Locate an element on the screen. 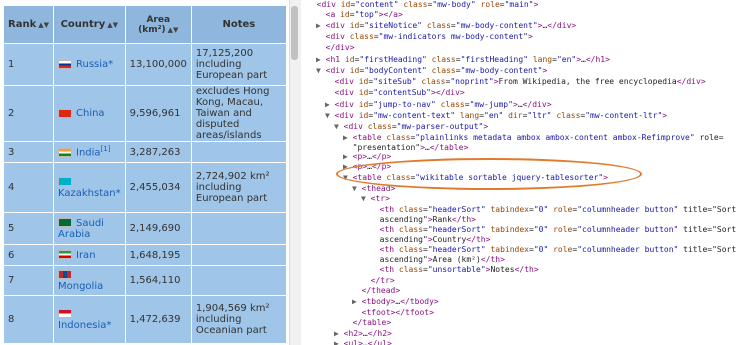  area-cell: 2,455,034 is located at coordinates (158, 187).